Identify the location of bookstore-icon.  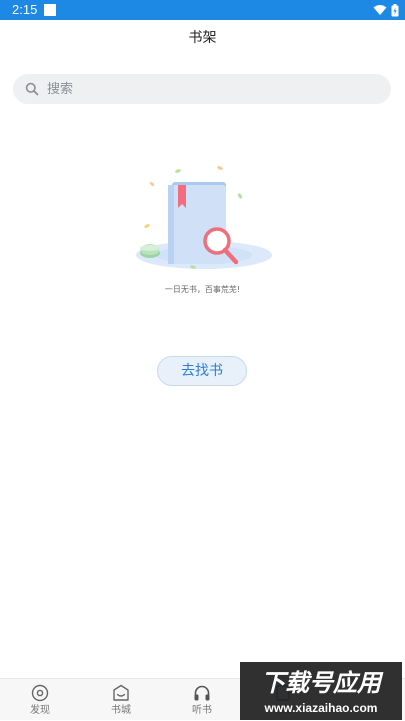
(121, 692).